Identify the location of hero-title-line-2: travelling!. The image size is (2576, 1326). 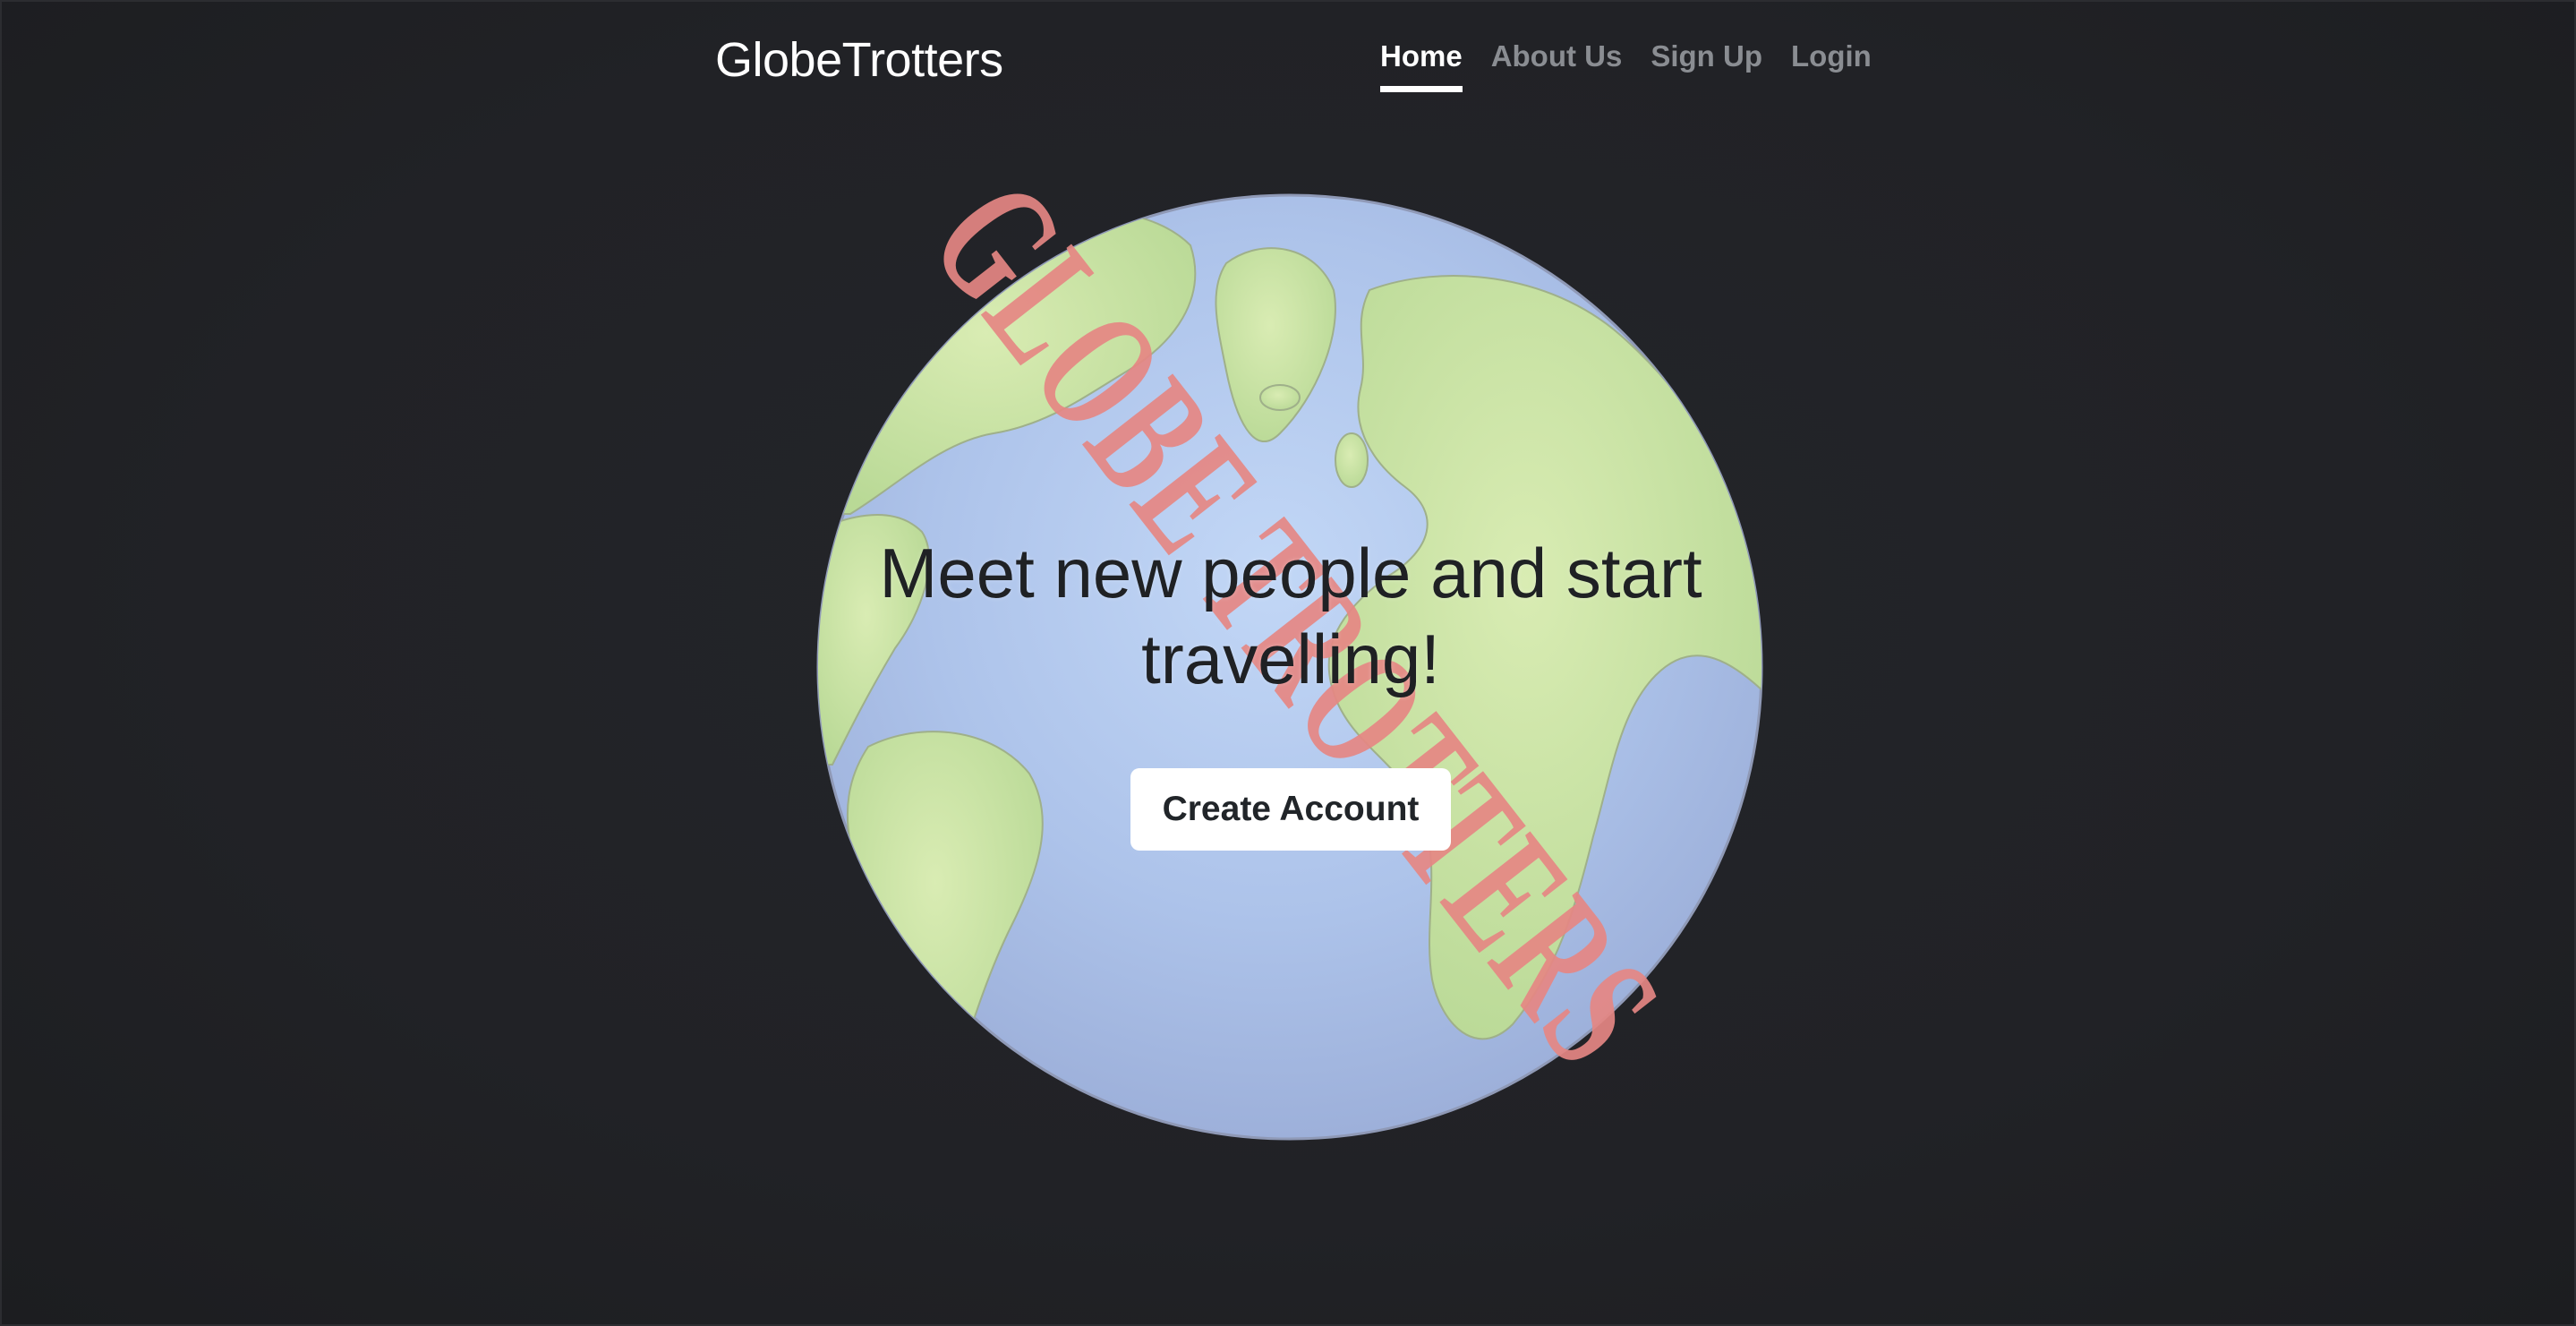
(1290, 659).